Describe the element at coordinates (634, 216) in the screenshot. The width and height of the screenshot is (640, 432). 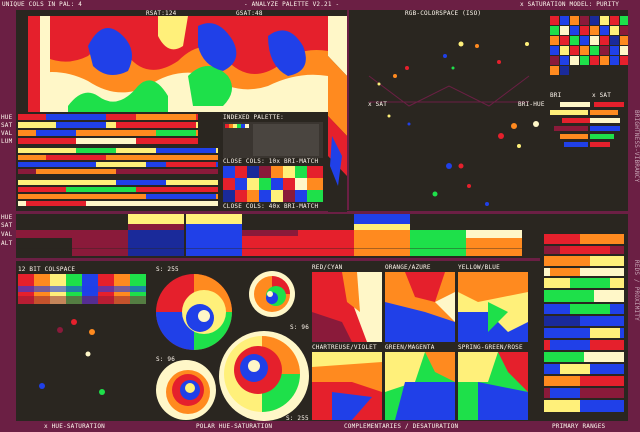
I see `frame-right` at that location.